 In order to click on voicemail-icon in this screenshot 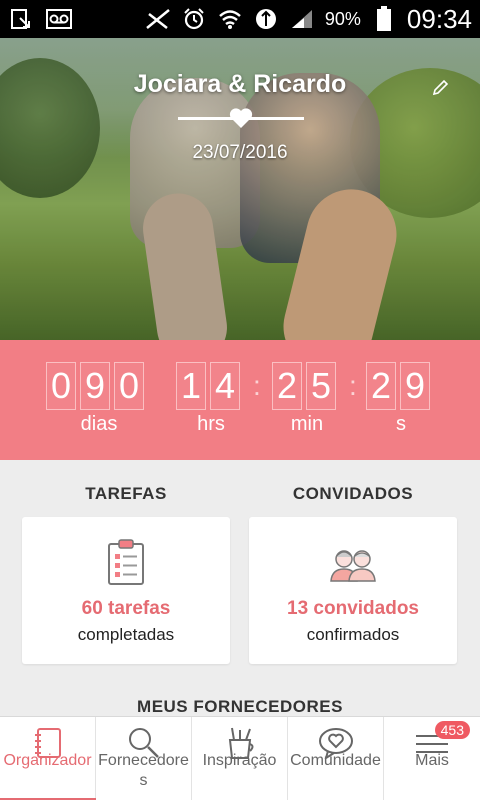, I will do `click(59, 19)`.